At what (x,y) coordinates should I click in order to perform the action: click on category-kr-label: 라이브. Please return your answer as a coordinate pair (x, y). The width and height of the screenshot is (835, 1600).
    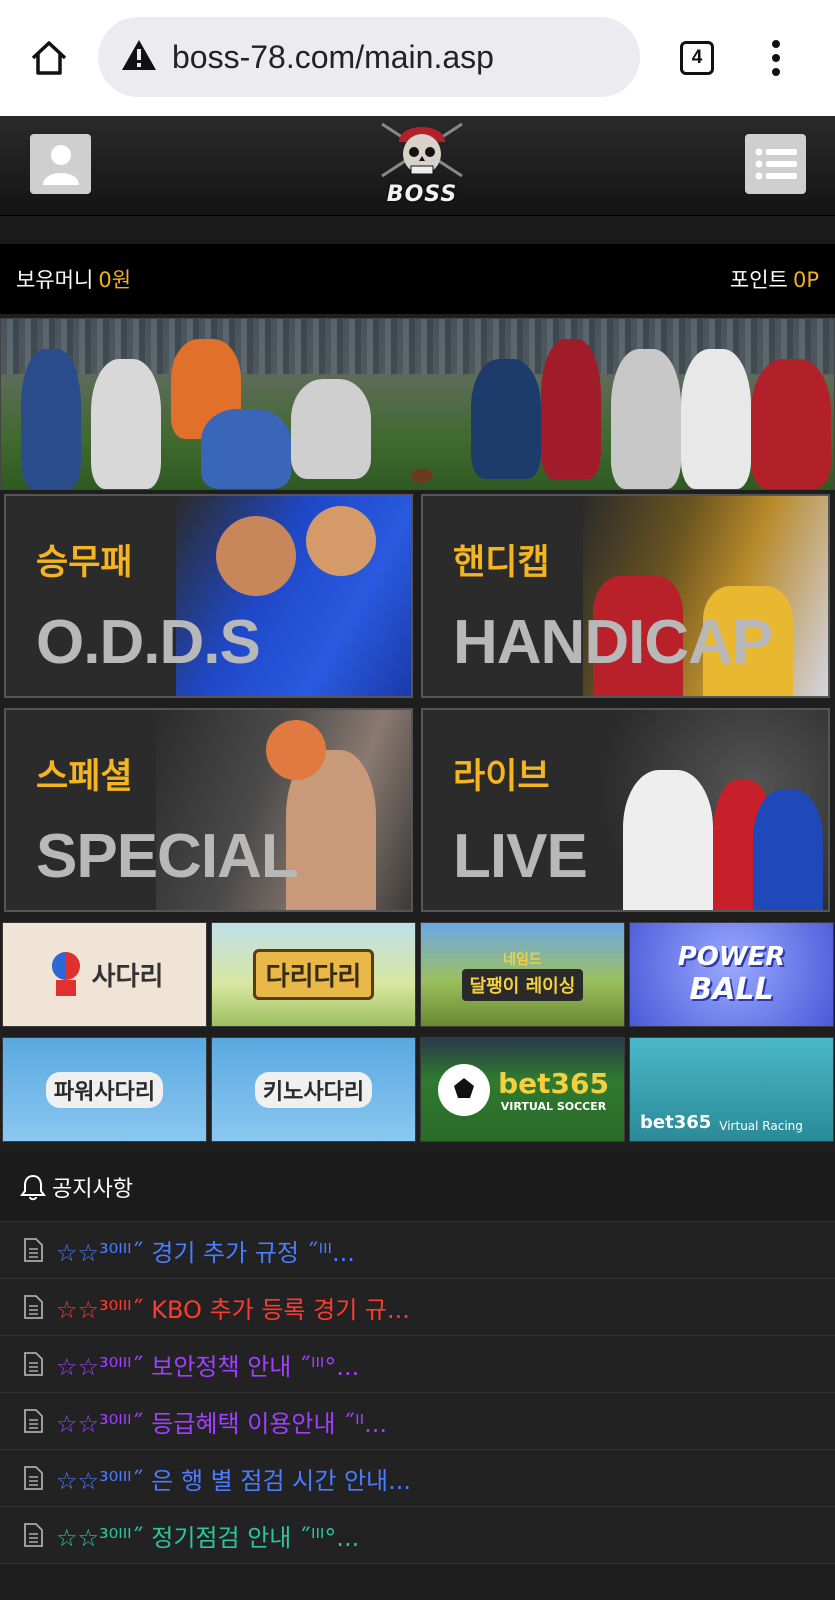
    Looking at the image, I should click on (501, 777).